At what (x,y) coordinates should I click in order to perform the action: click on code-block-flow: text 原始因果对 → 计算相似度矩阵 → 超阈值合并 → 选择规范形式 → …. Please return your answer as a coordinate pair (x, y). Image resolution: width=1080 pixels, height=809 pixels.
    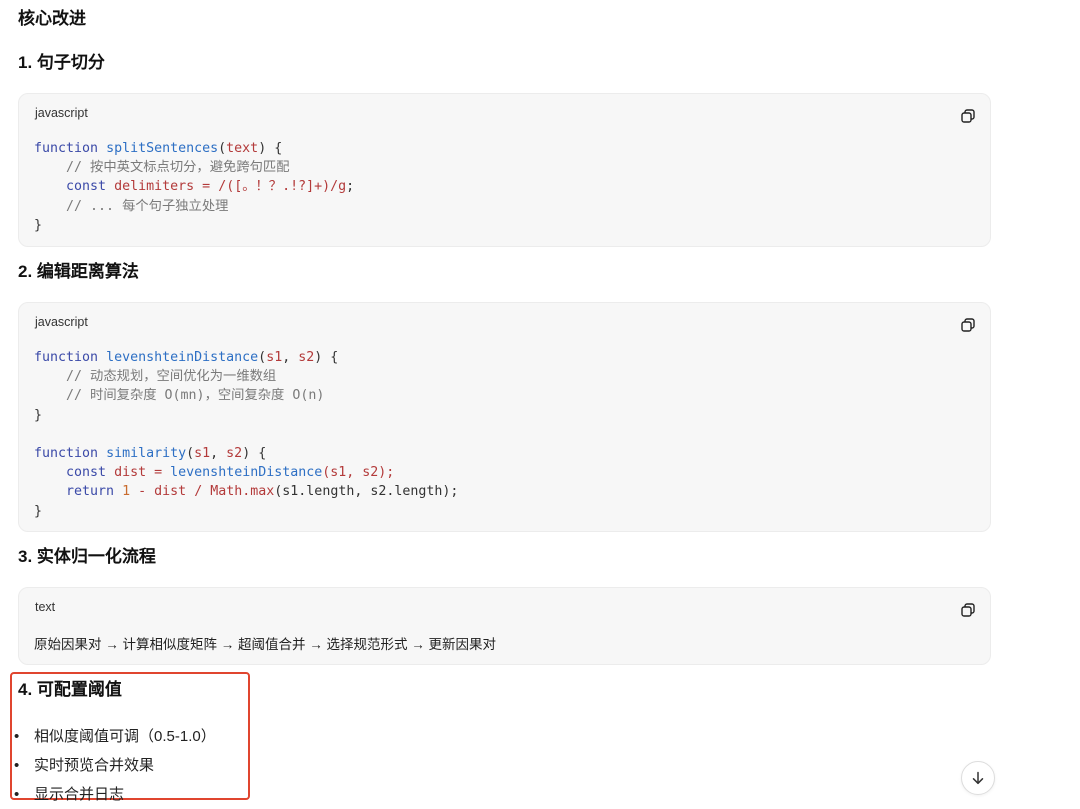
    Looking at the image, I should click on (504, 626).